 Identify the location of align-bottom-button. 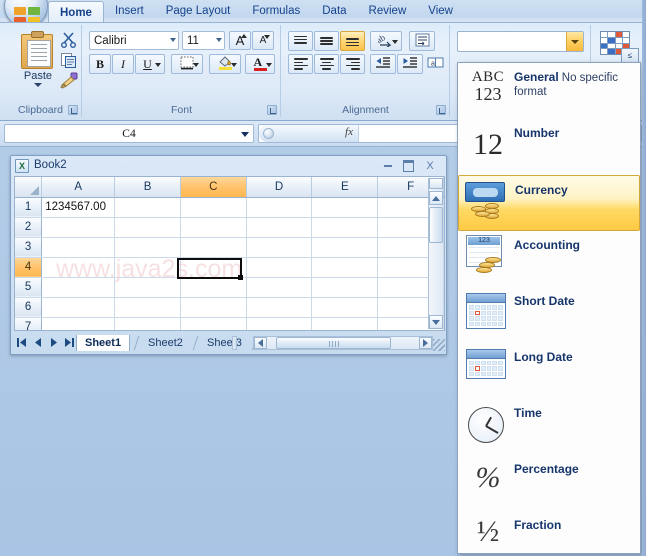
(352, 41).